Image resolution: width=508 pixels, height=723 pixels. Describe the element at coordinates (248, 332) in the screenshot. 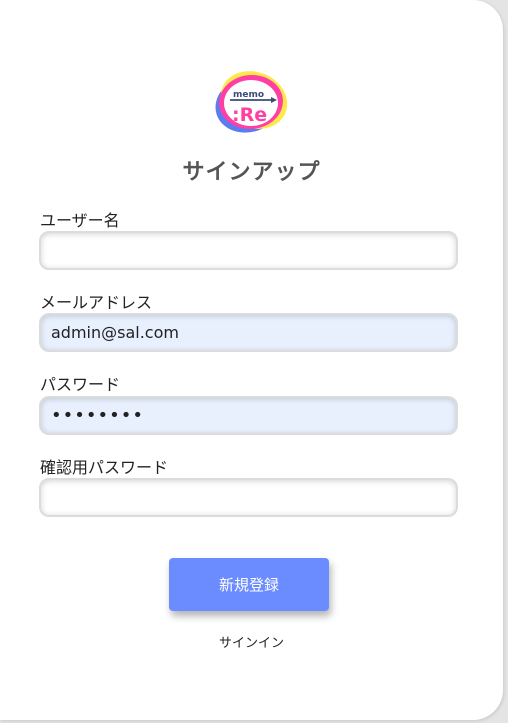

I see `email-input` at that location.